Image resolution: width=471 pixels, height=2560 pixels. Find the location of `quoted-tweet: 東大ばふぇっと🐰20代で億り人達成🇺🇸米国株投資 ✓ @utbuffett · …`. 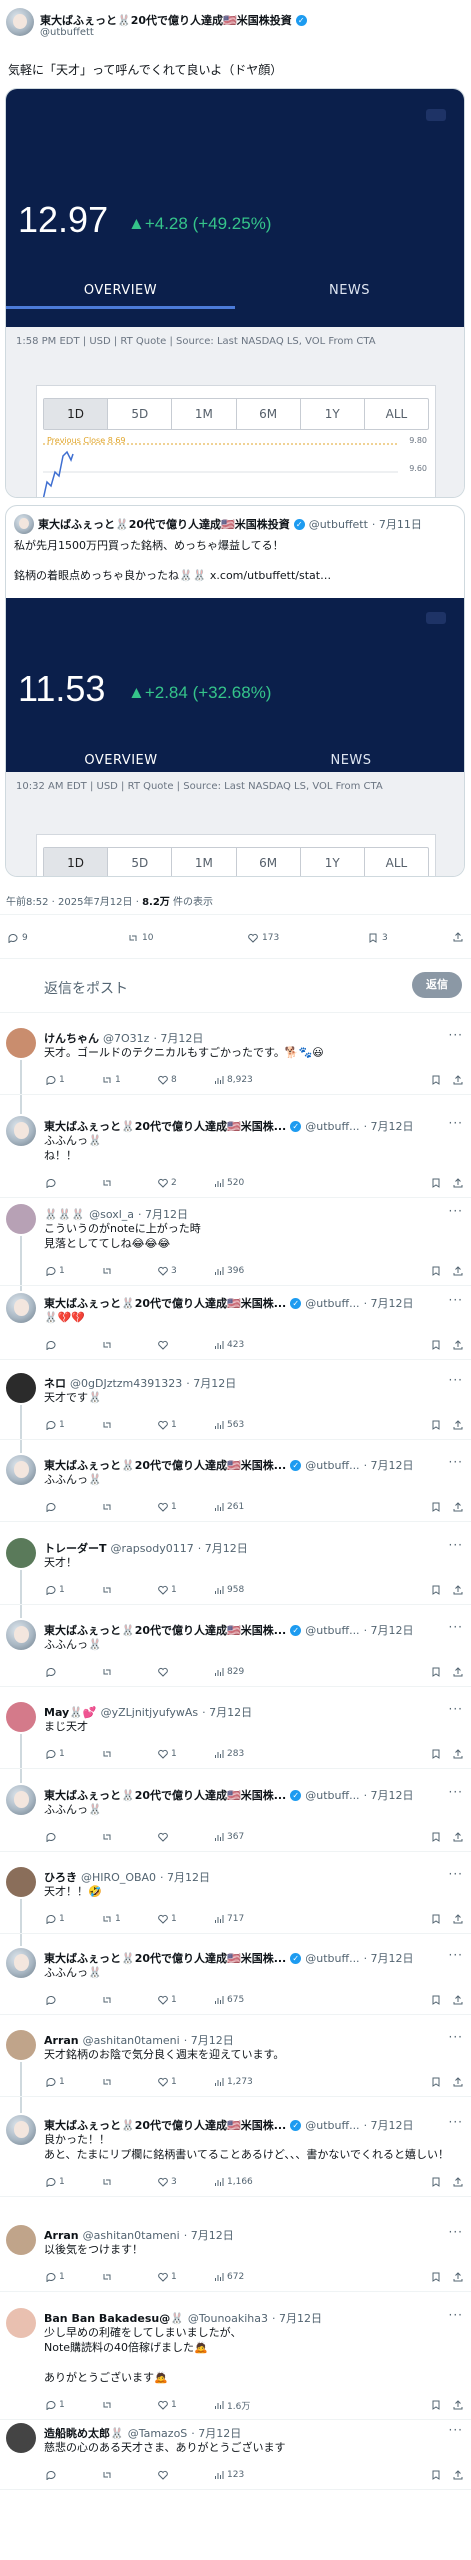

quoted-tweet: 東大ばふぇっと🐰20代で億り人達成🇺🇸米国株投資 ✓ @utbuffett · … is located at coordinates (235, 691).